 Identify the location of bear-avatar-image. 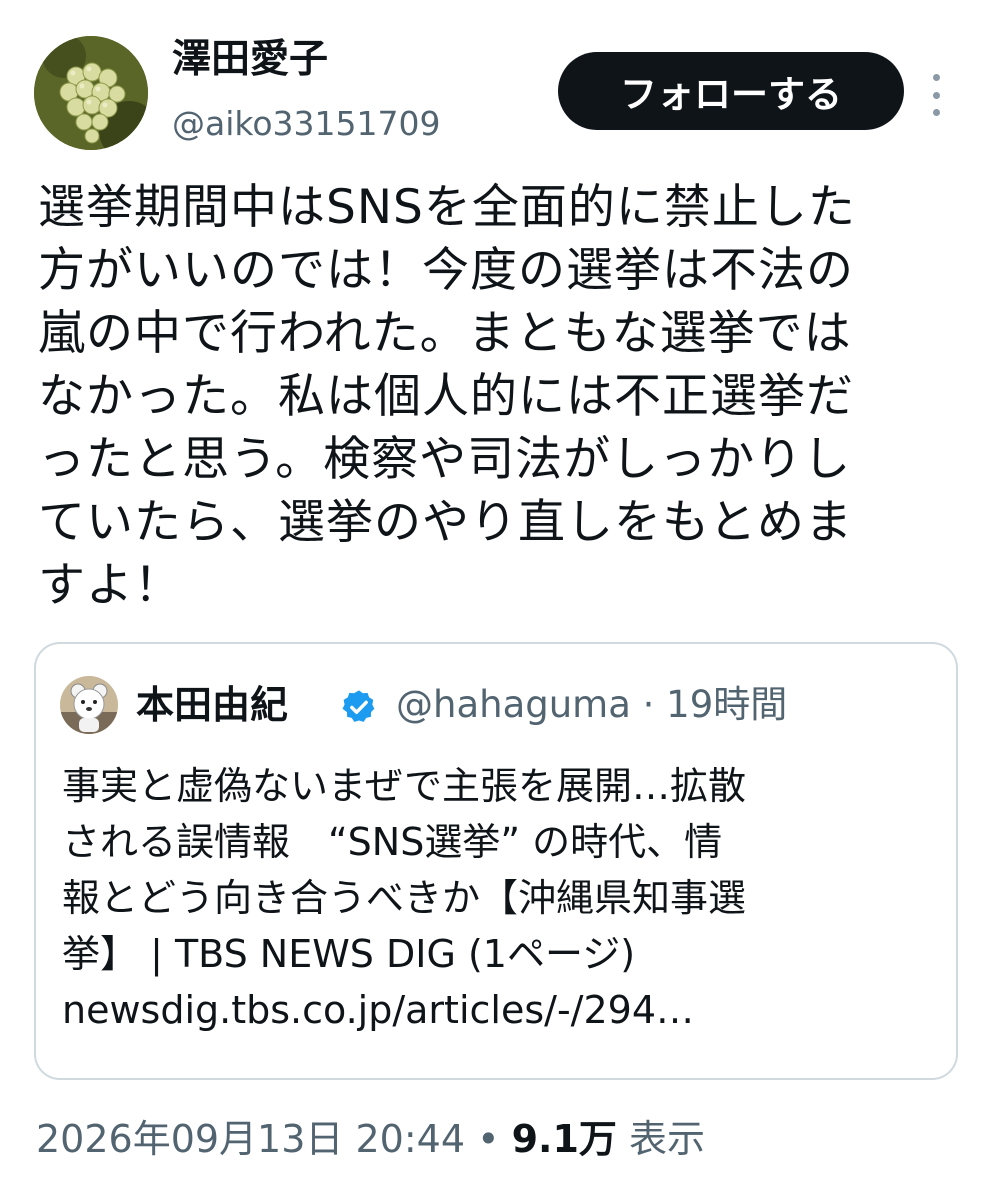
(89, 705).